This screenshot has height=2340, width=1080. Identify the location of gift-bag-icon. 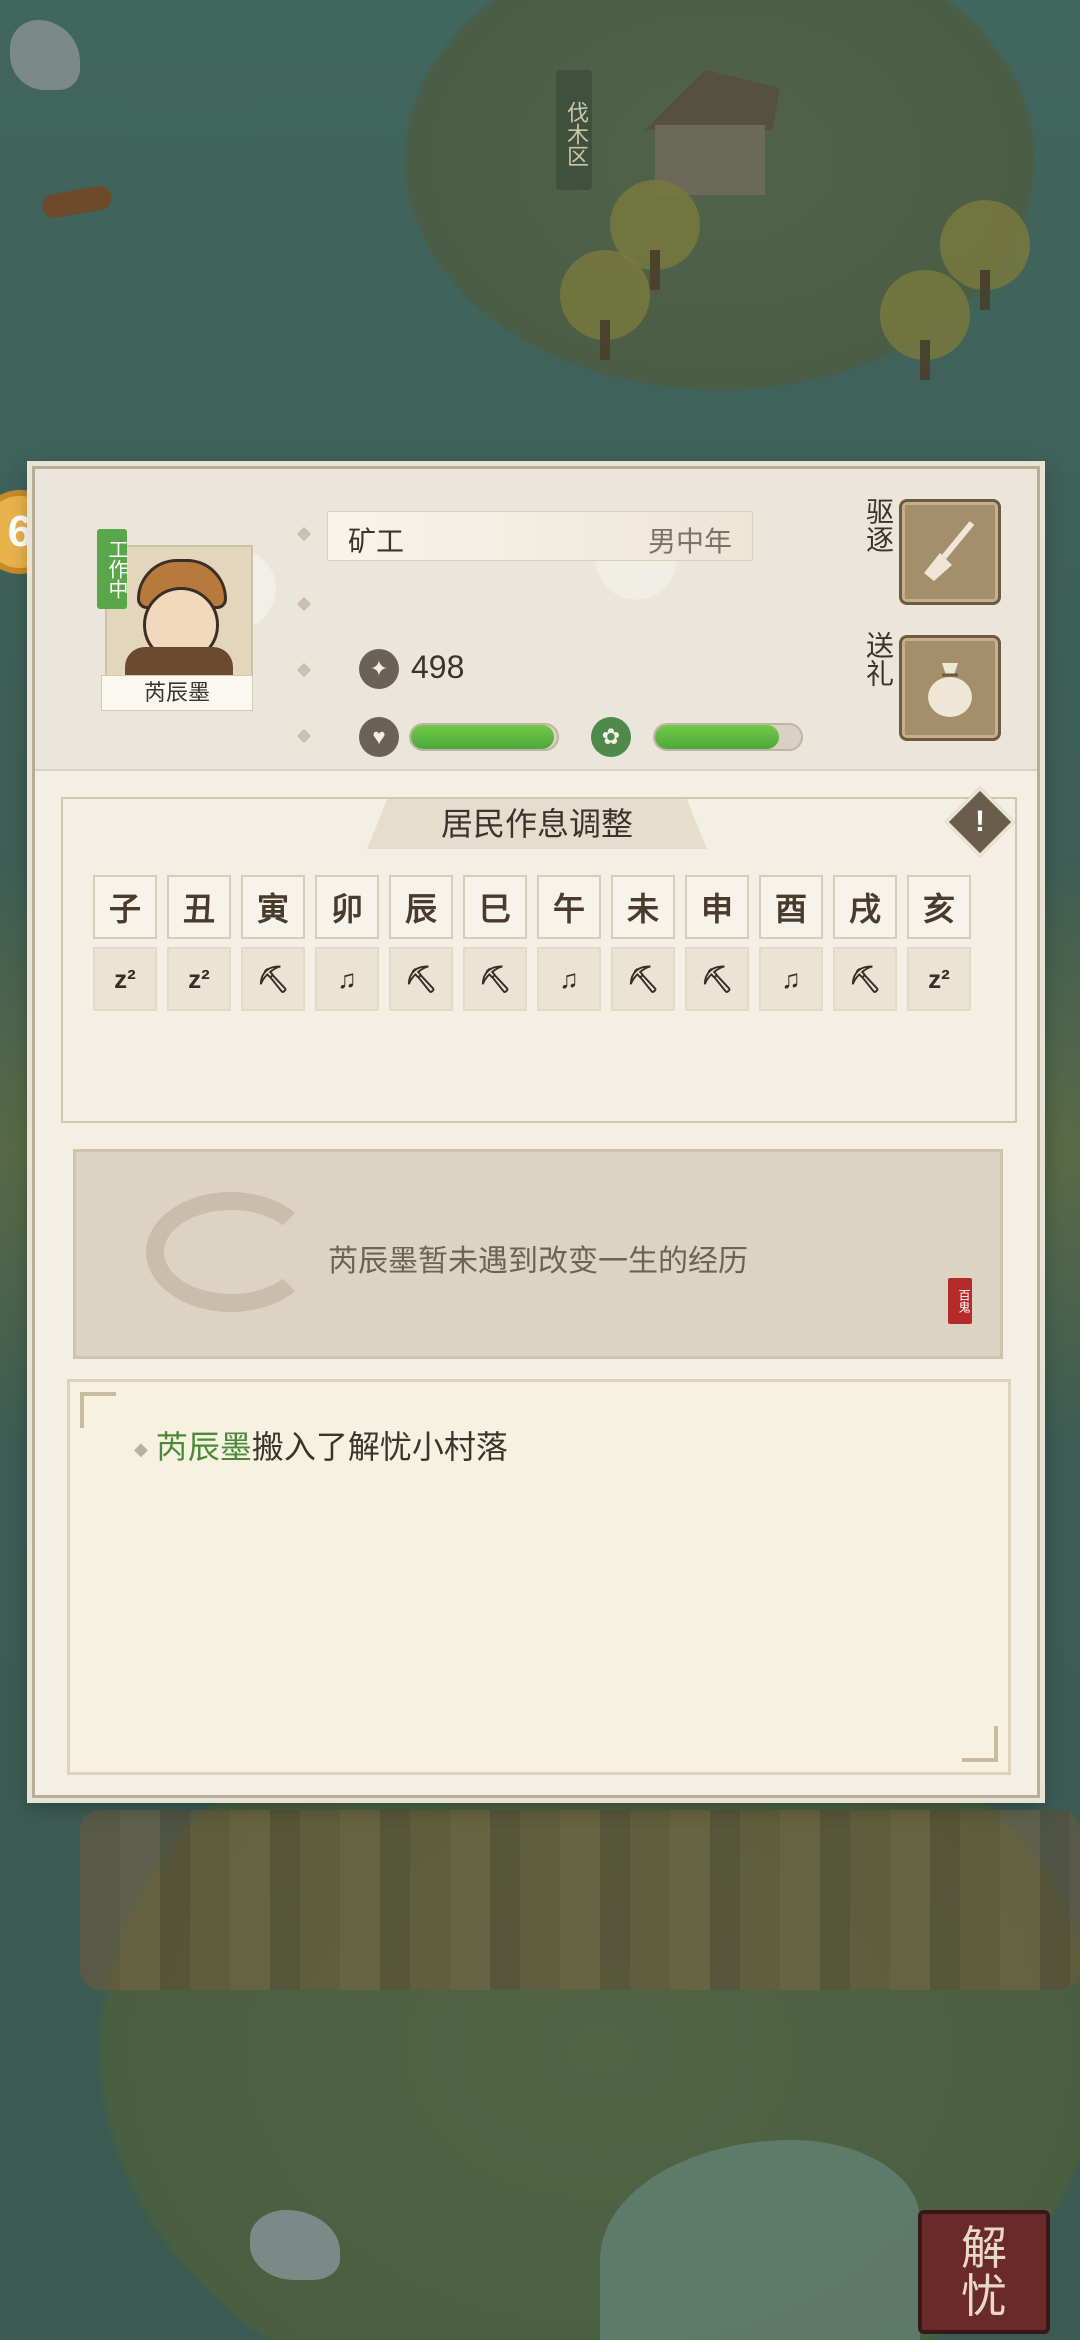
(950, 690).